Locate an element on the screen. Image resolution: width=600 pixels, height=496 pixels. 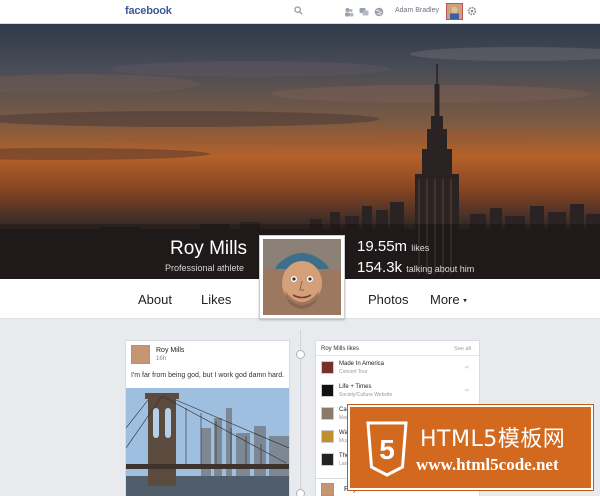
page-name: Life + Times is located at coordinates (355, 387).